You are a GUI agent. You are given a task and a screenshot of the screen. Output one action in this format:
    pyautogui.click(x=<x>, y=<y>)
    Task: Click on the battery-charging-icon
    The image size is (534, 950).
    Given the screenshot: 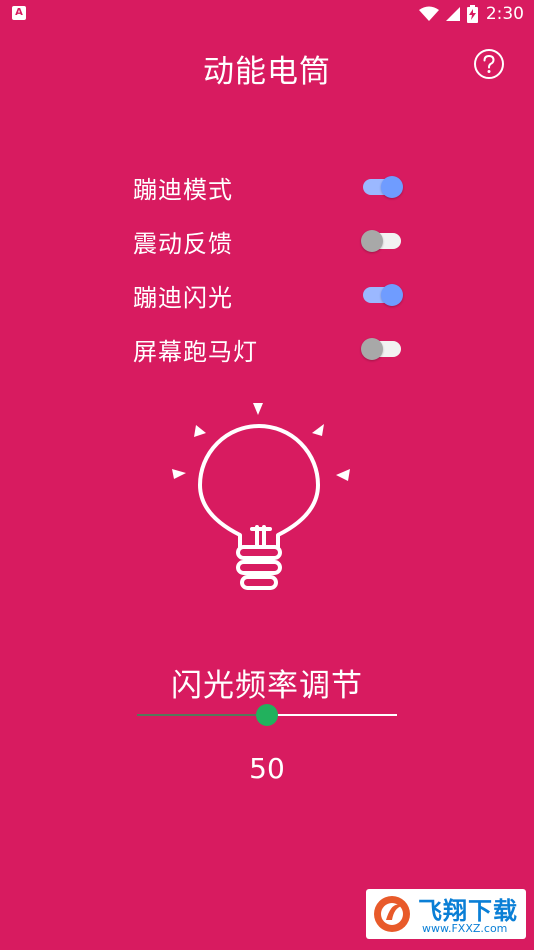 What is the action you would take?
    pyautogui.click(x=472, y=14)
    